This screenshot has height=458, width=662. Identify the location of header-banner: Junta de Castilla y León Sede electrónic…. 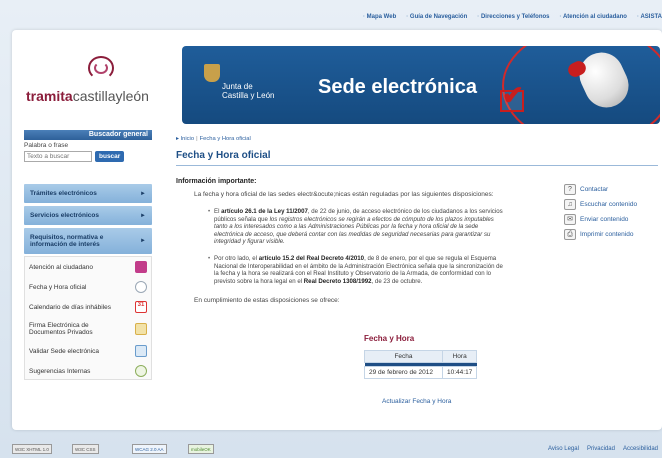
(421, 85).